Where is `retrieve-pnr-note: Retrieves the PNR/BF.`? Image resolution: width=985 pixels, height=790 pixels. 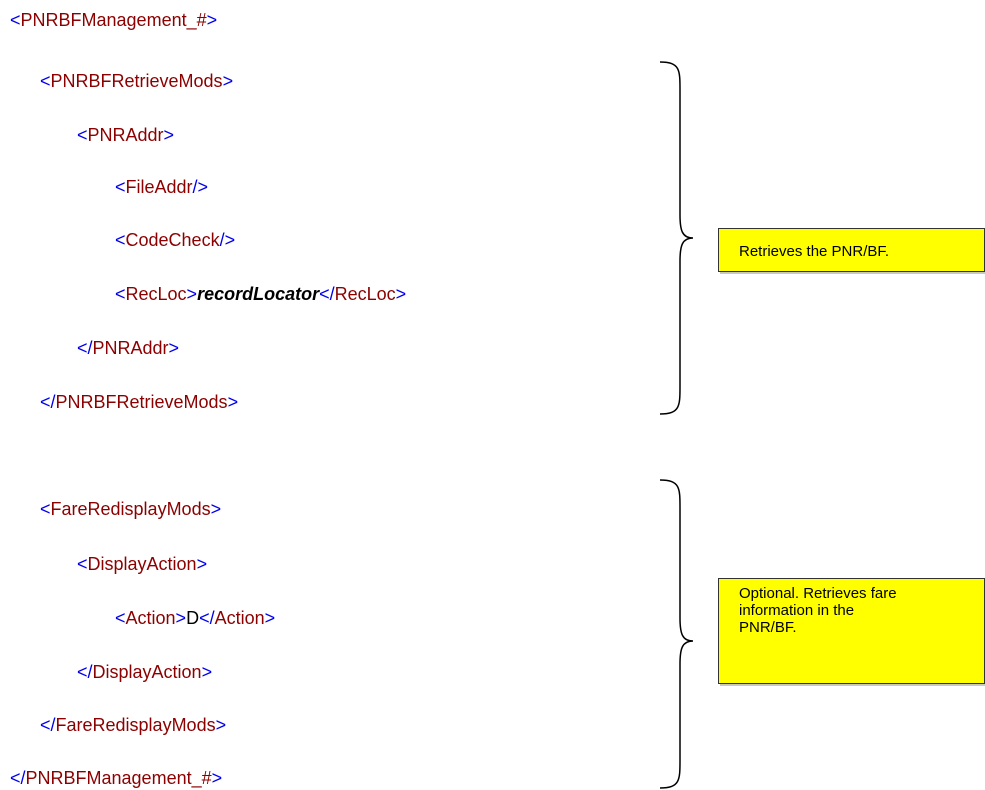
retrieve-pnr-note: Retrieves the PNR/BF. is located at coordinates (851, 250).